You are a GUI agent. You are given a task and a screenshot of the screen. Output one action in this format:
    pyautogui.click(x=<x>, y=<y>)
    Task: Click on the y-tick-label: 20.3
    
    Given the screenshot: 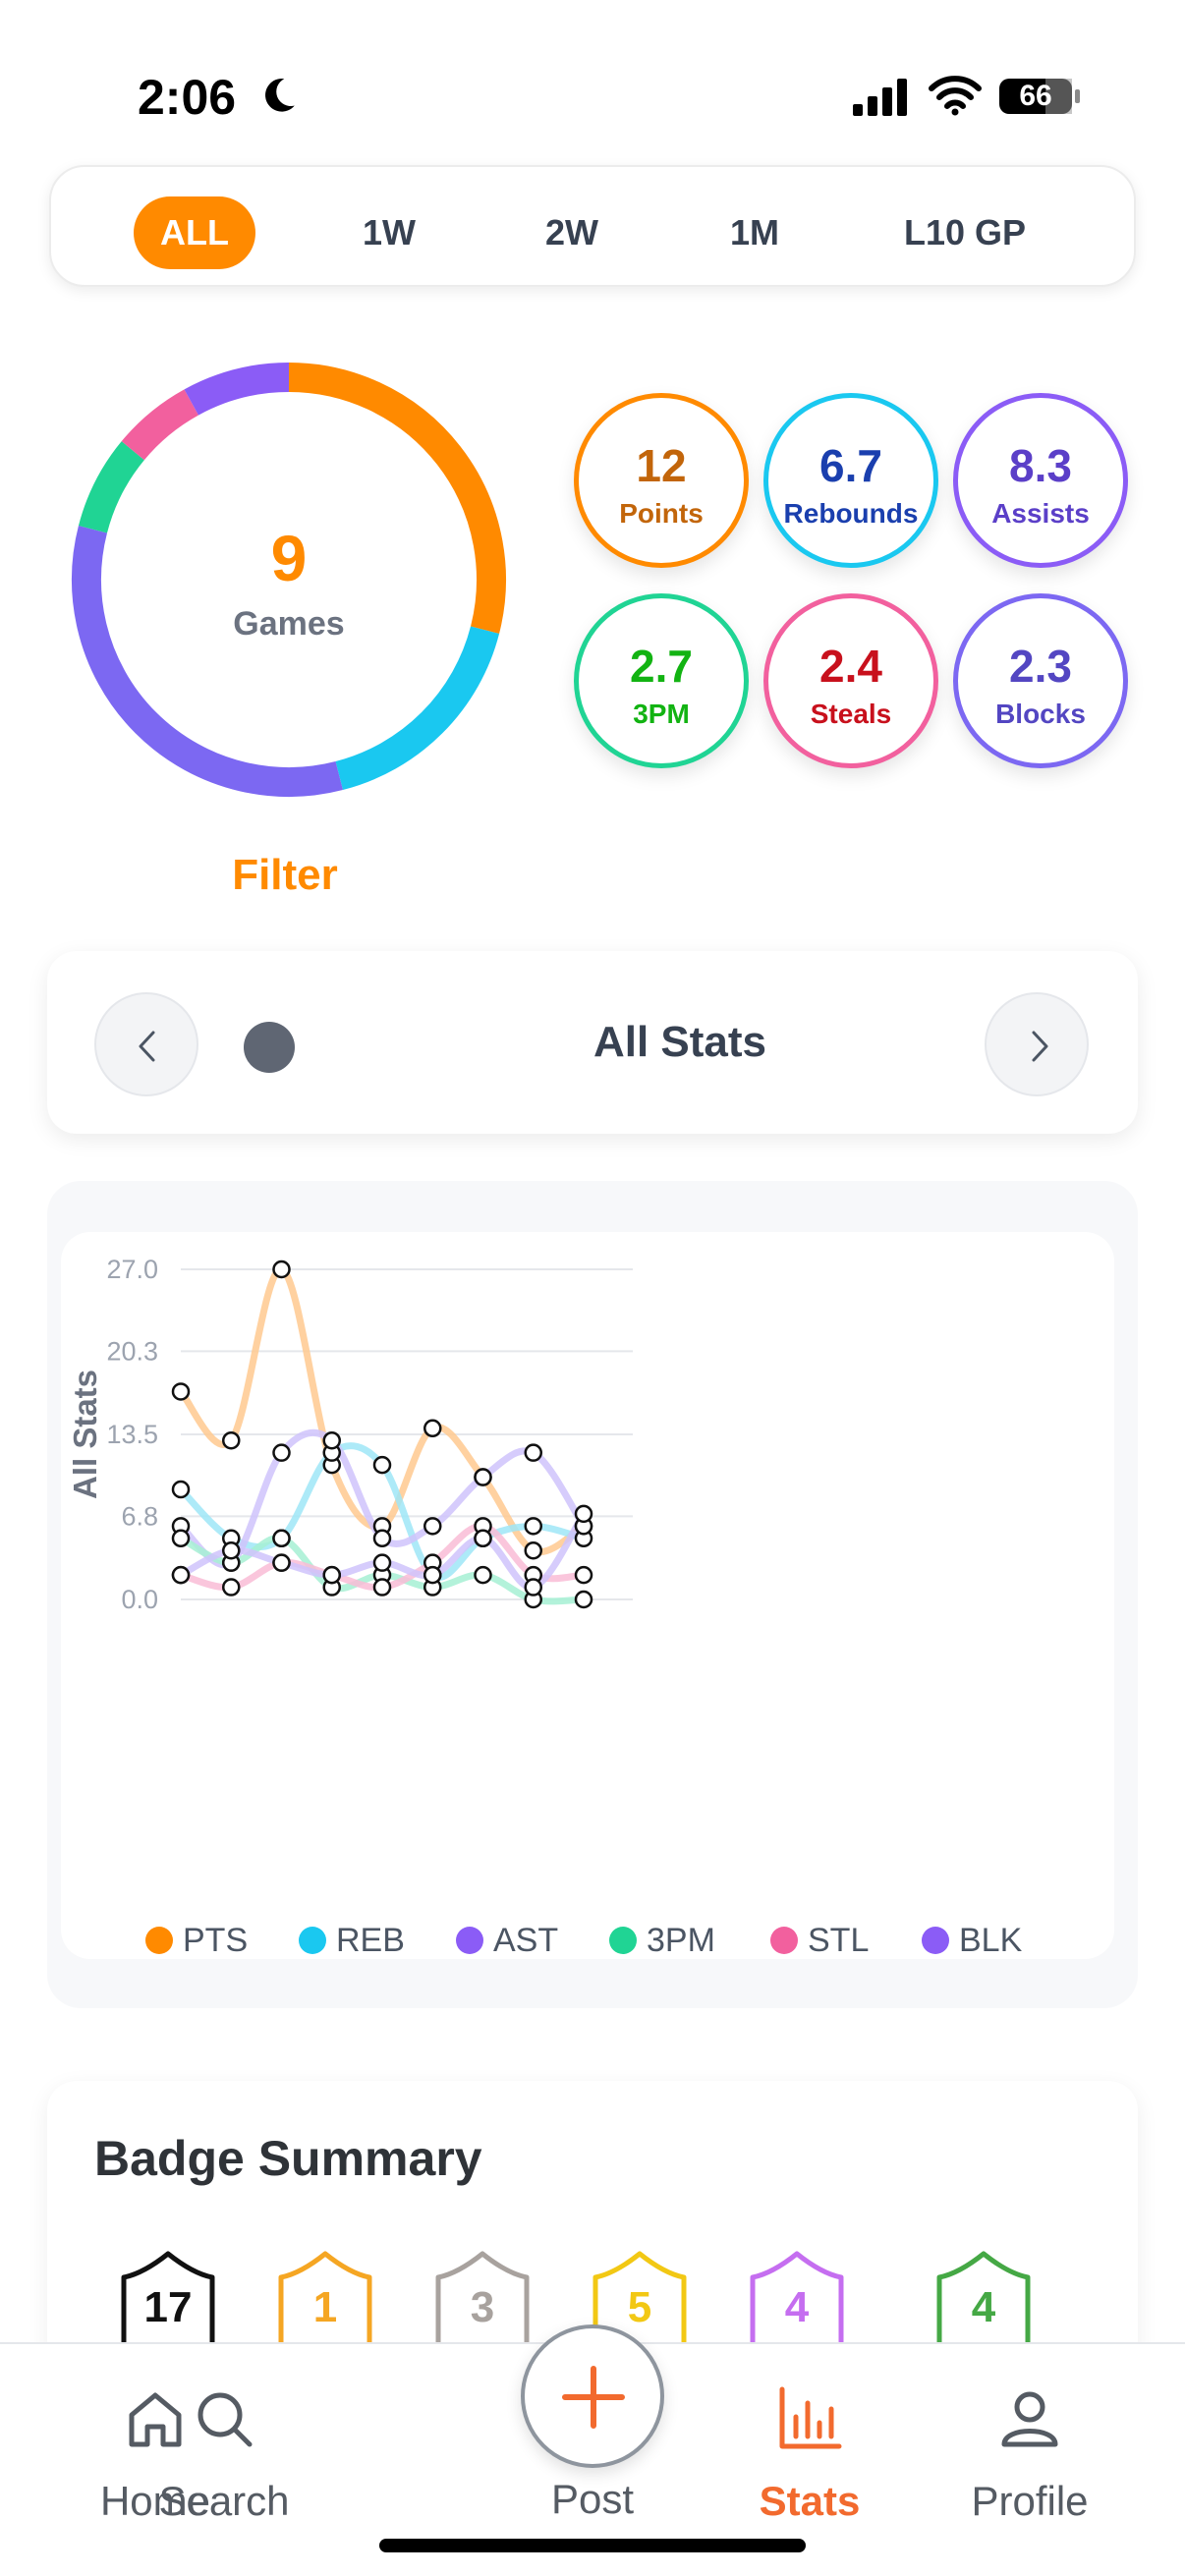 What is the action you would take?
    pyautogui.click(x=132, y=1351)
    